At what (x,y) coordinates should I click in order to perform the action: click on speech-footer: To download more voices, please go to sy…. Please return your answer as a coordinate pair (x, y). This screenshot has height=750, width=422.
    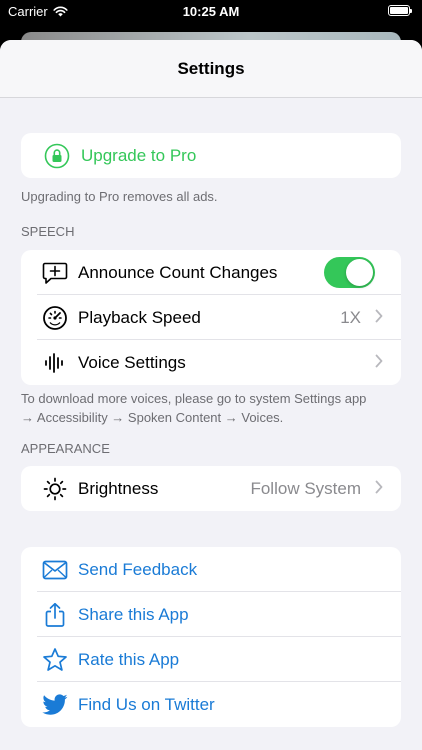
    Looking at the image, I should click on (211, 408).